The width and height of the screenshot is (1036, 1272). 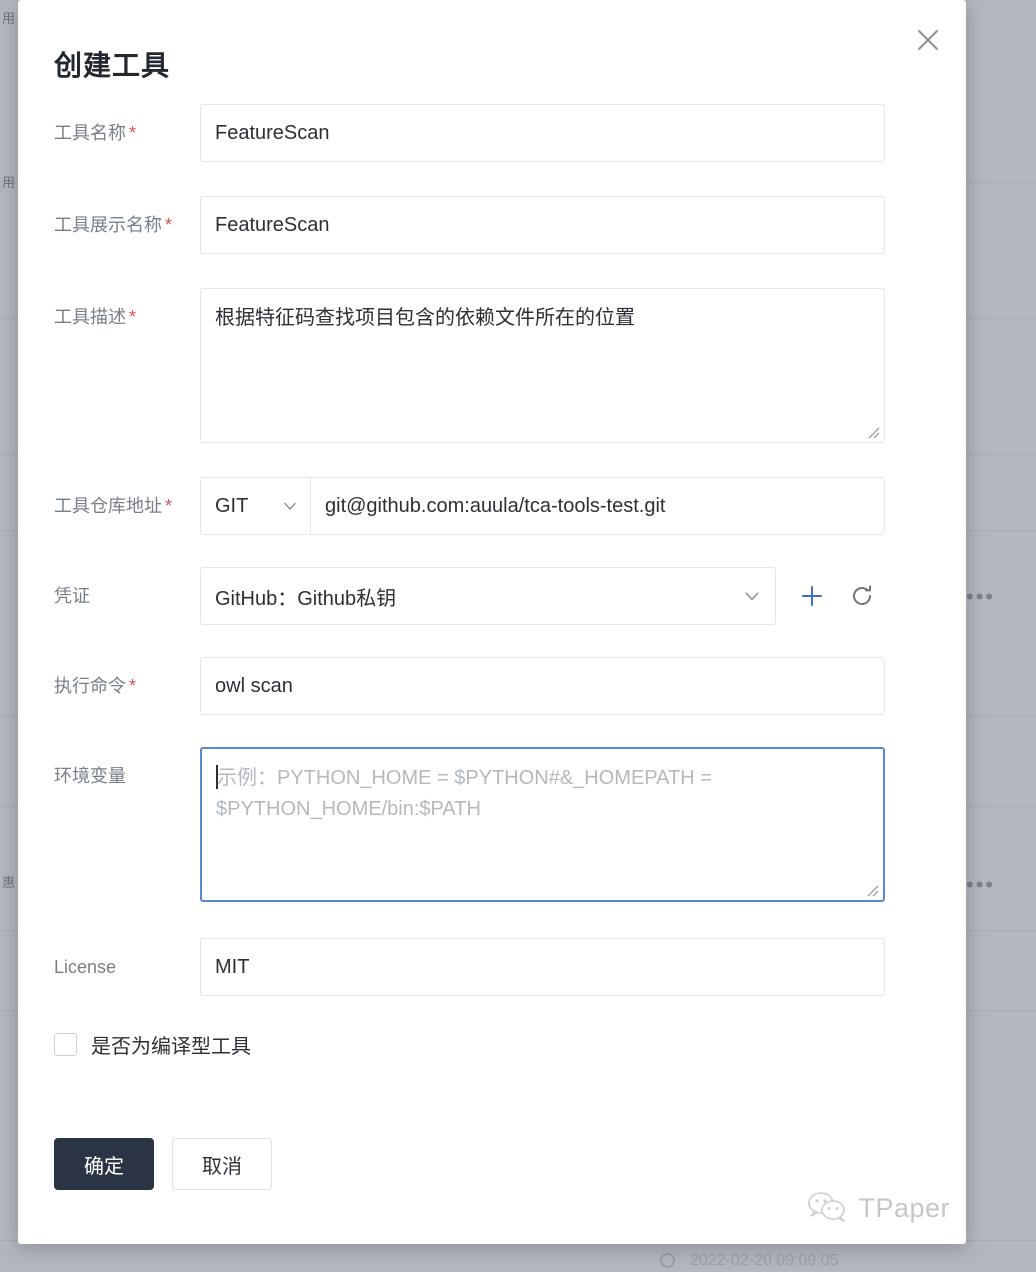 I want to click on add-credential-button, so click(x=812, y=596).